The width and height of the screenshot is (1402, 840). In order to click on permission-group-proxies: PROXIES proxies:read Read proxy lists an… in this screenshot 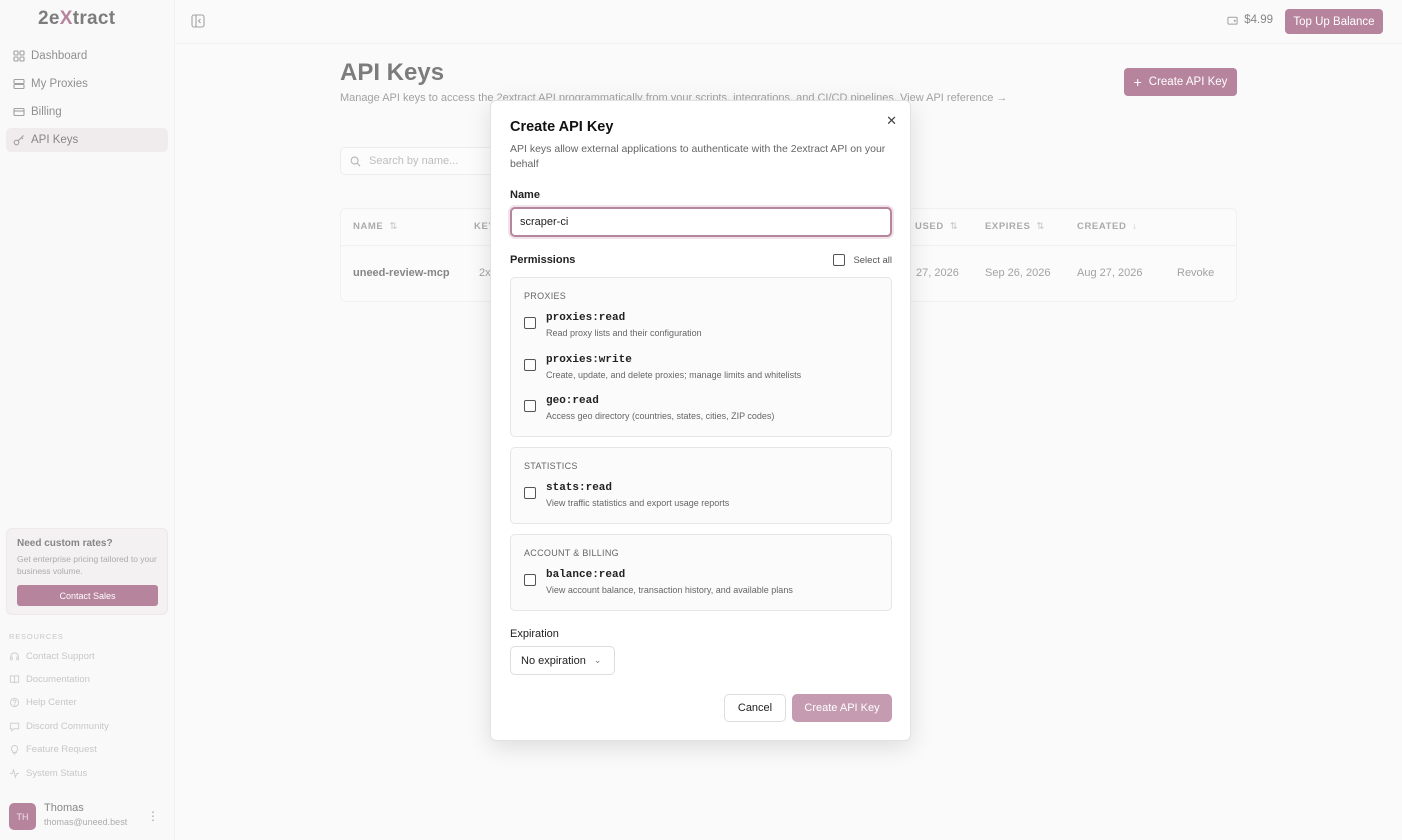, I will do `click(701, 357)`.